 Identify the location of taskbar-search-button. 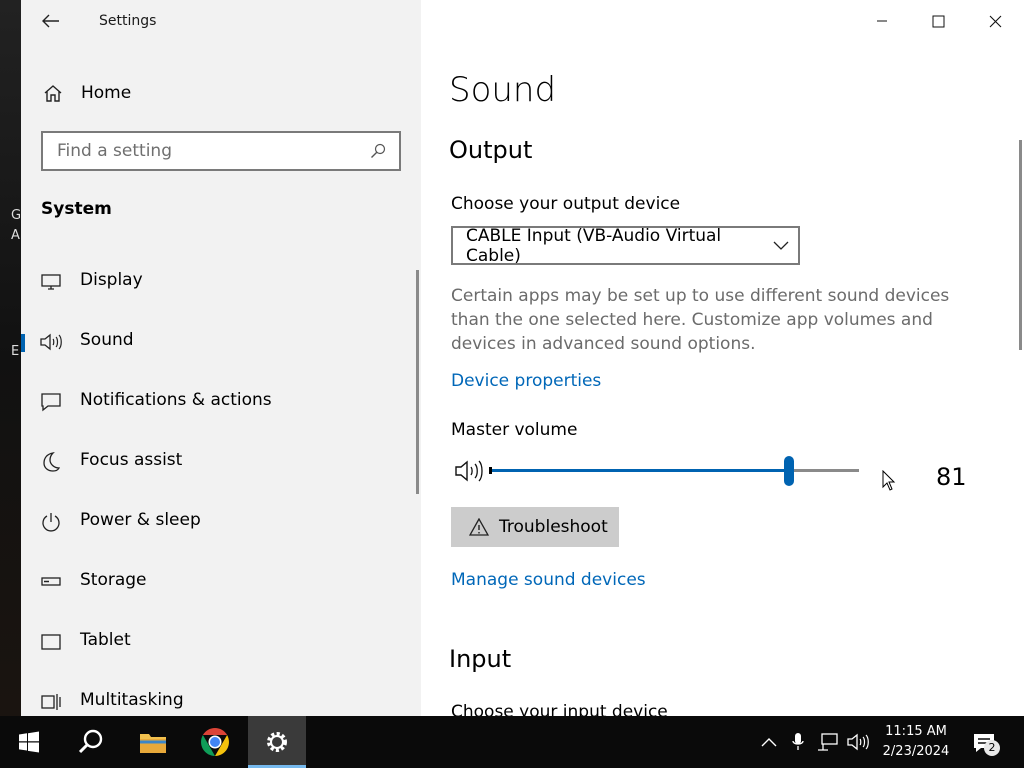
(91, 742).